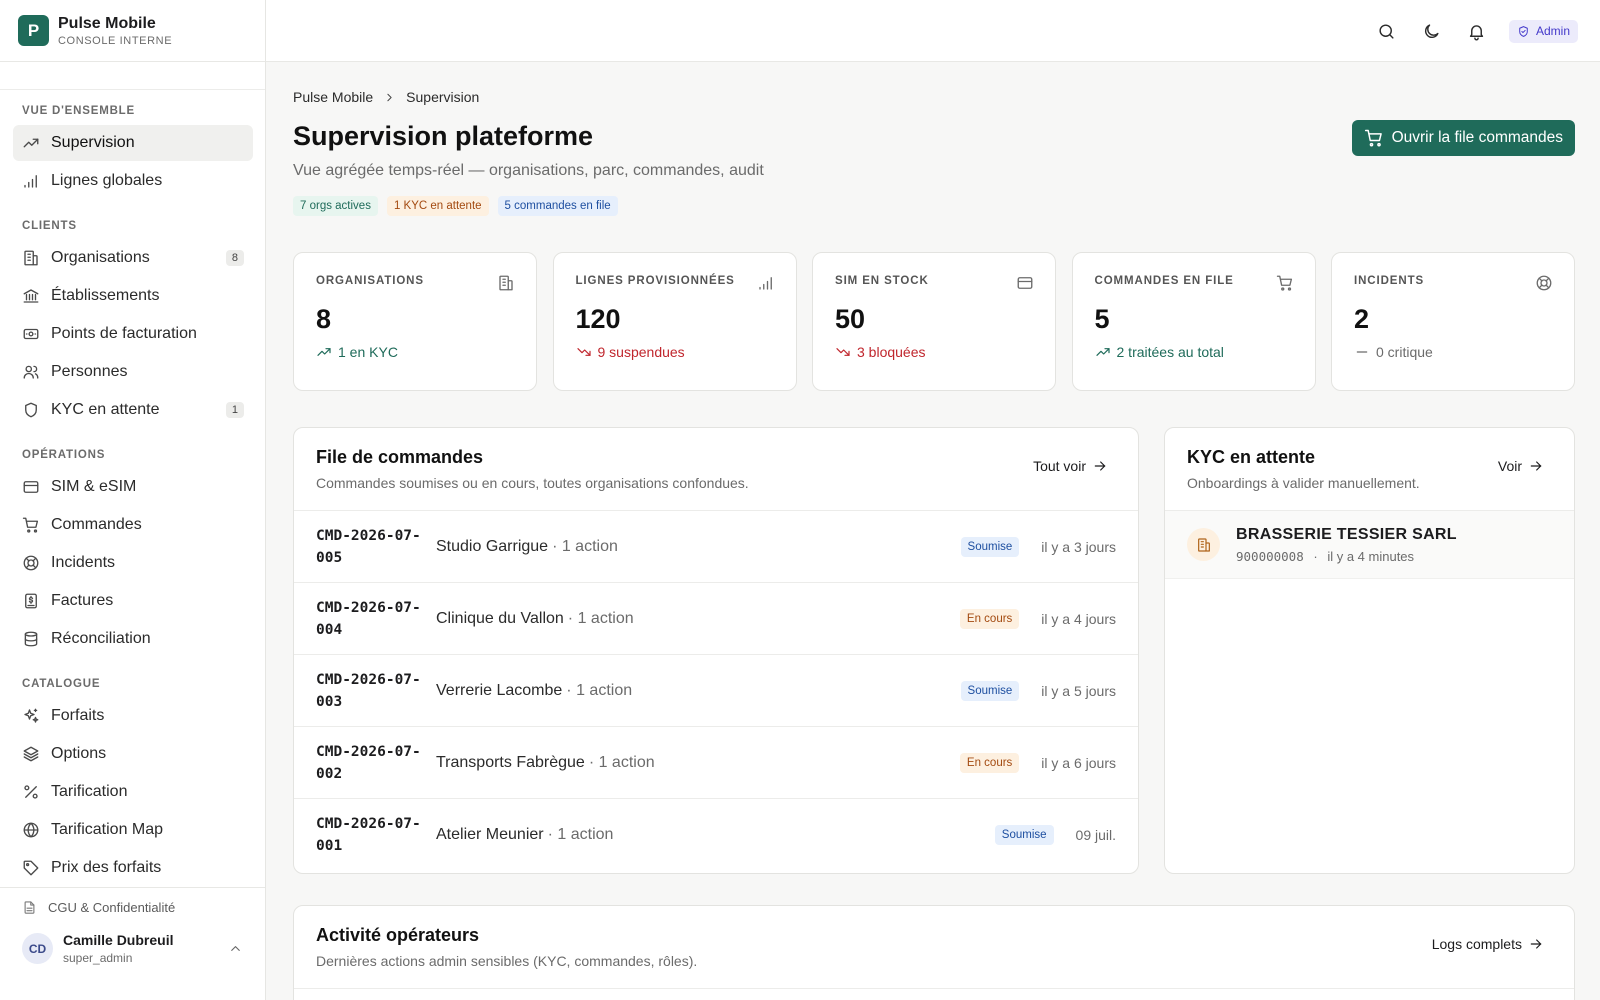 The width and height of the screenshot is (1600, 1000). I want to click on full-logs-link: Logs complets, so click(1488, 944).